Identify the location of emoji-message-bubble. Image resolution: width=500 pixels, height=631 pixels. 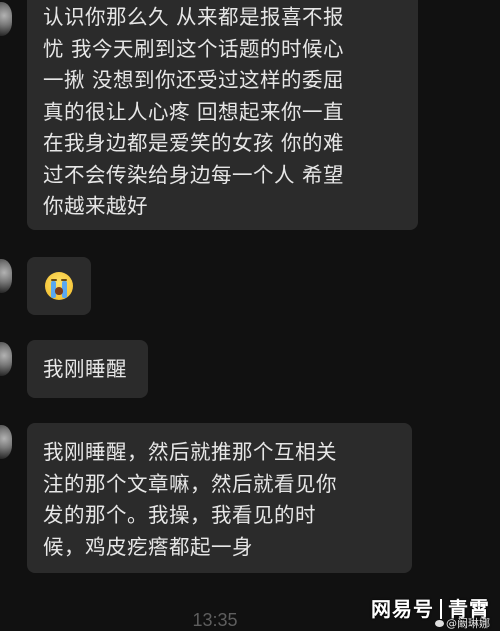
(59, 286).